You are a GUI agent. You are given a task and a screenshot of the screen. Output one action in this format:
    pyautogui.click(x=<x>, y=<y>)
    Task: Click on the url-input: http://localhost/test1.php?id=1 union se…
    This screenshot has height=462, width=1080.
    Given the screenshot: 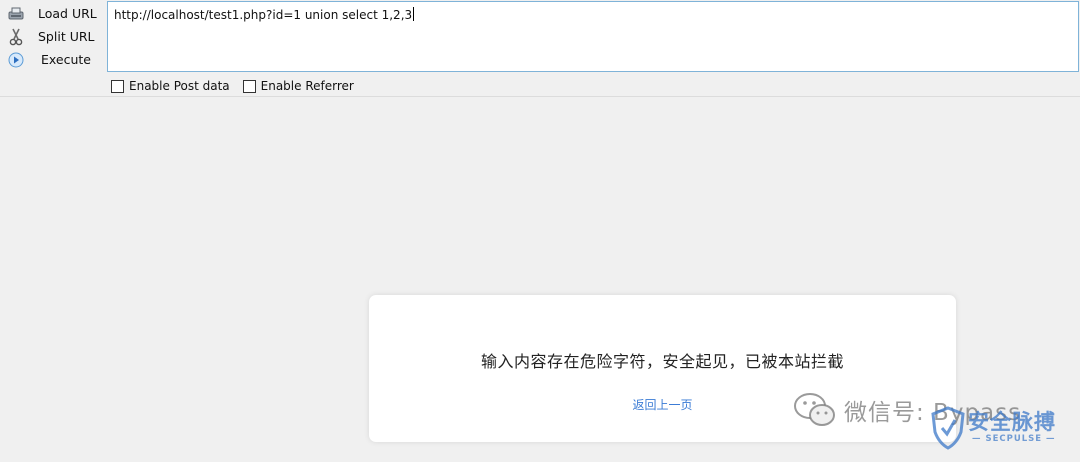 What is the action you would take?
    pyautogui.click(x=593, y=36)
    